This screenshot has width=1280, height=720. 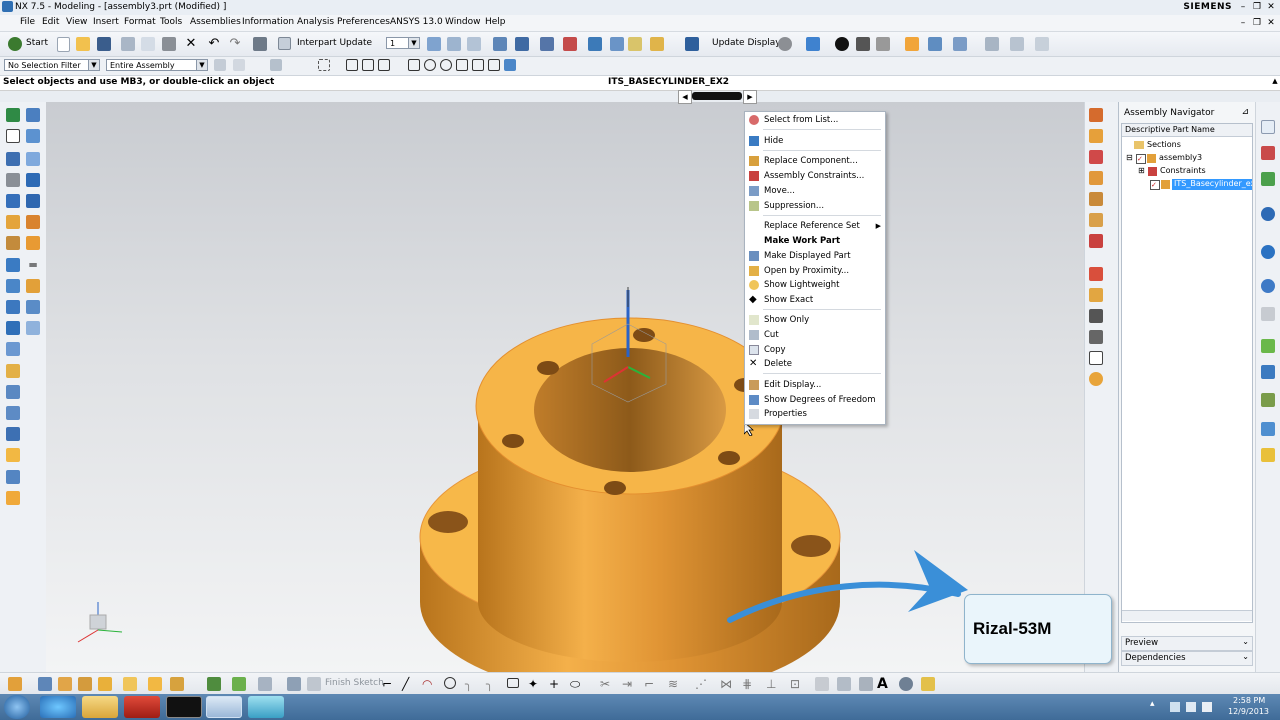 I want to click on mate-icon, so click(x=177, y=684).